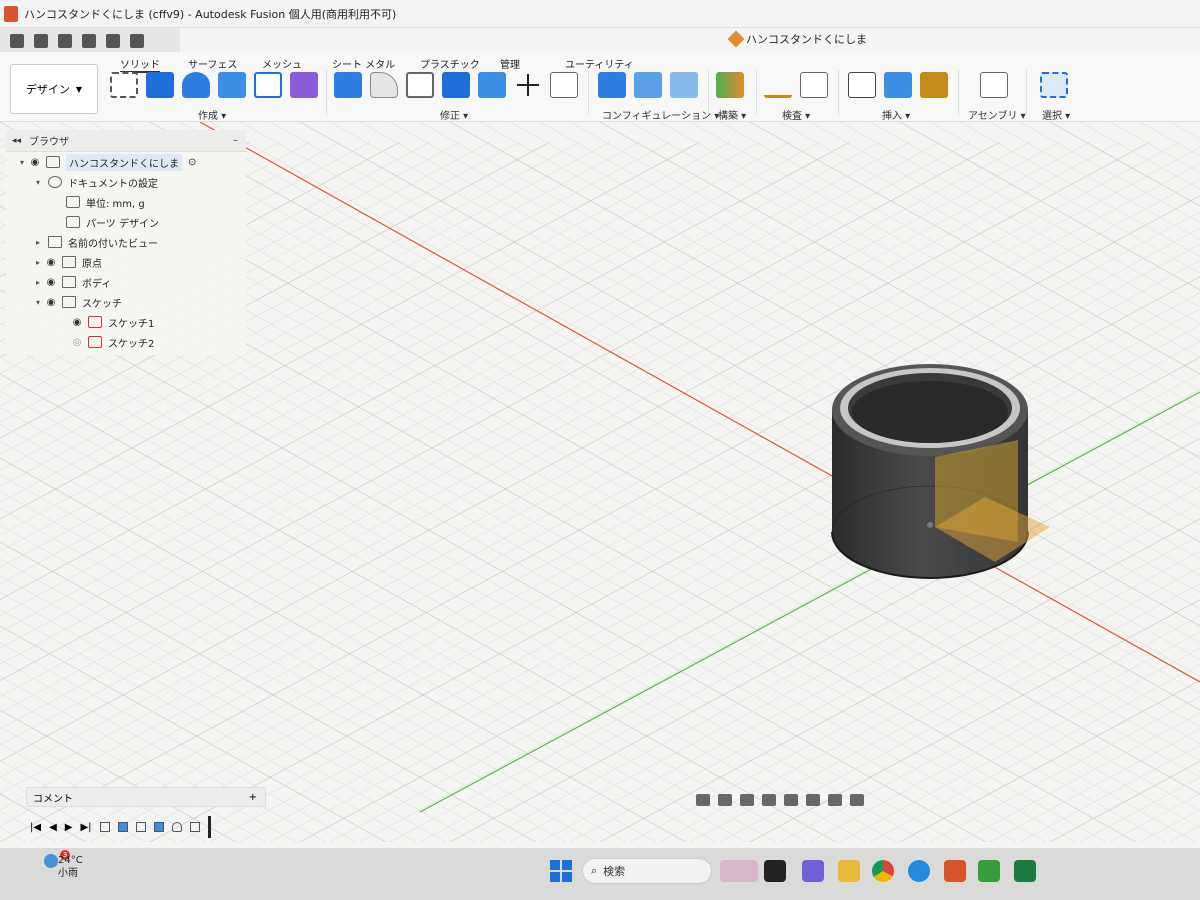 The width and height of the screenshot is (1200, 900). What do you see at coordinates (739, 871) in the screenshot?
I see `search-highlight-image` at bounding box center [739, 871].